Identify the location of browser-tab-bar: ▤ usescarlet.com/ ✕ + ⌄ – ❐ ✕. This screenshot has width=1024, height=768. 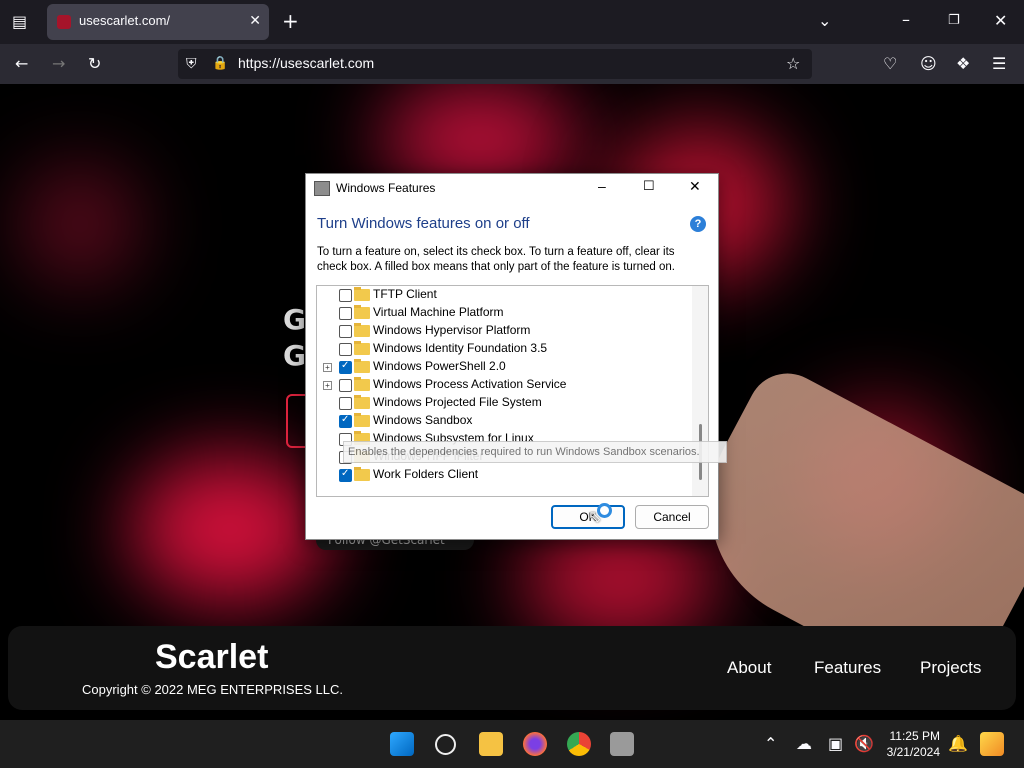
(512, 22).